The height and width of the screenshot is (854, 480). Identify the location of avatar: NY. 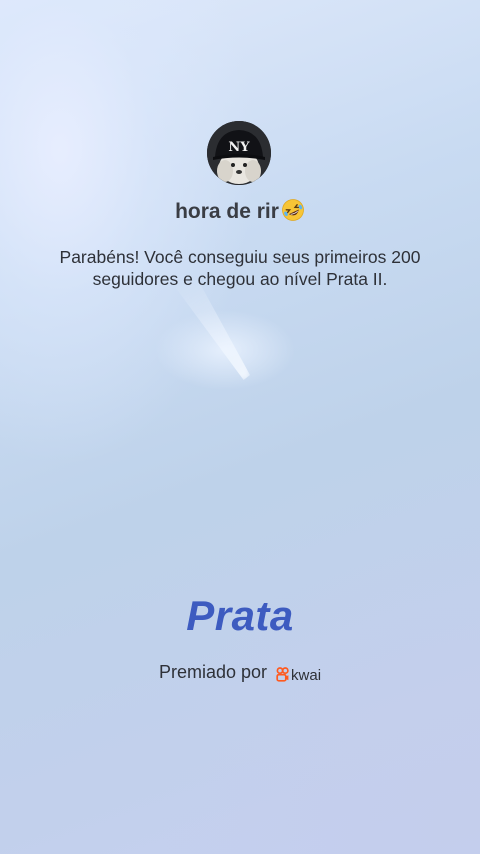
(239, 153).